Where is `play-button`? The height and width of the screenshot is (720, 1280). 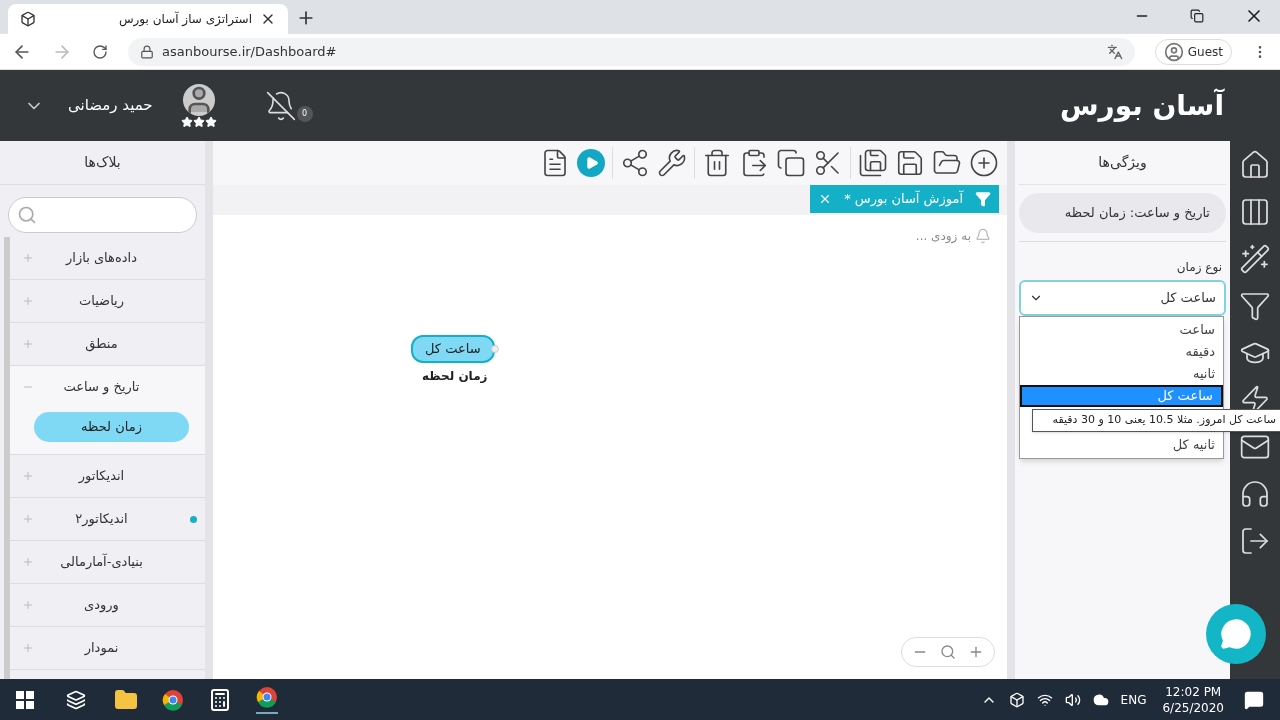
play-button is located at coordinates (591, 163).